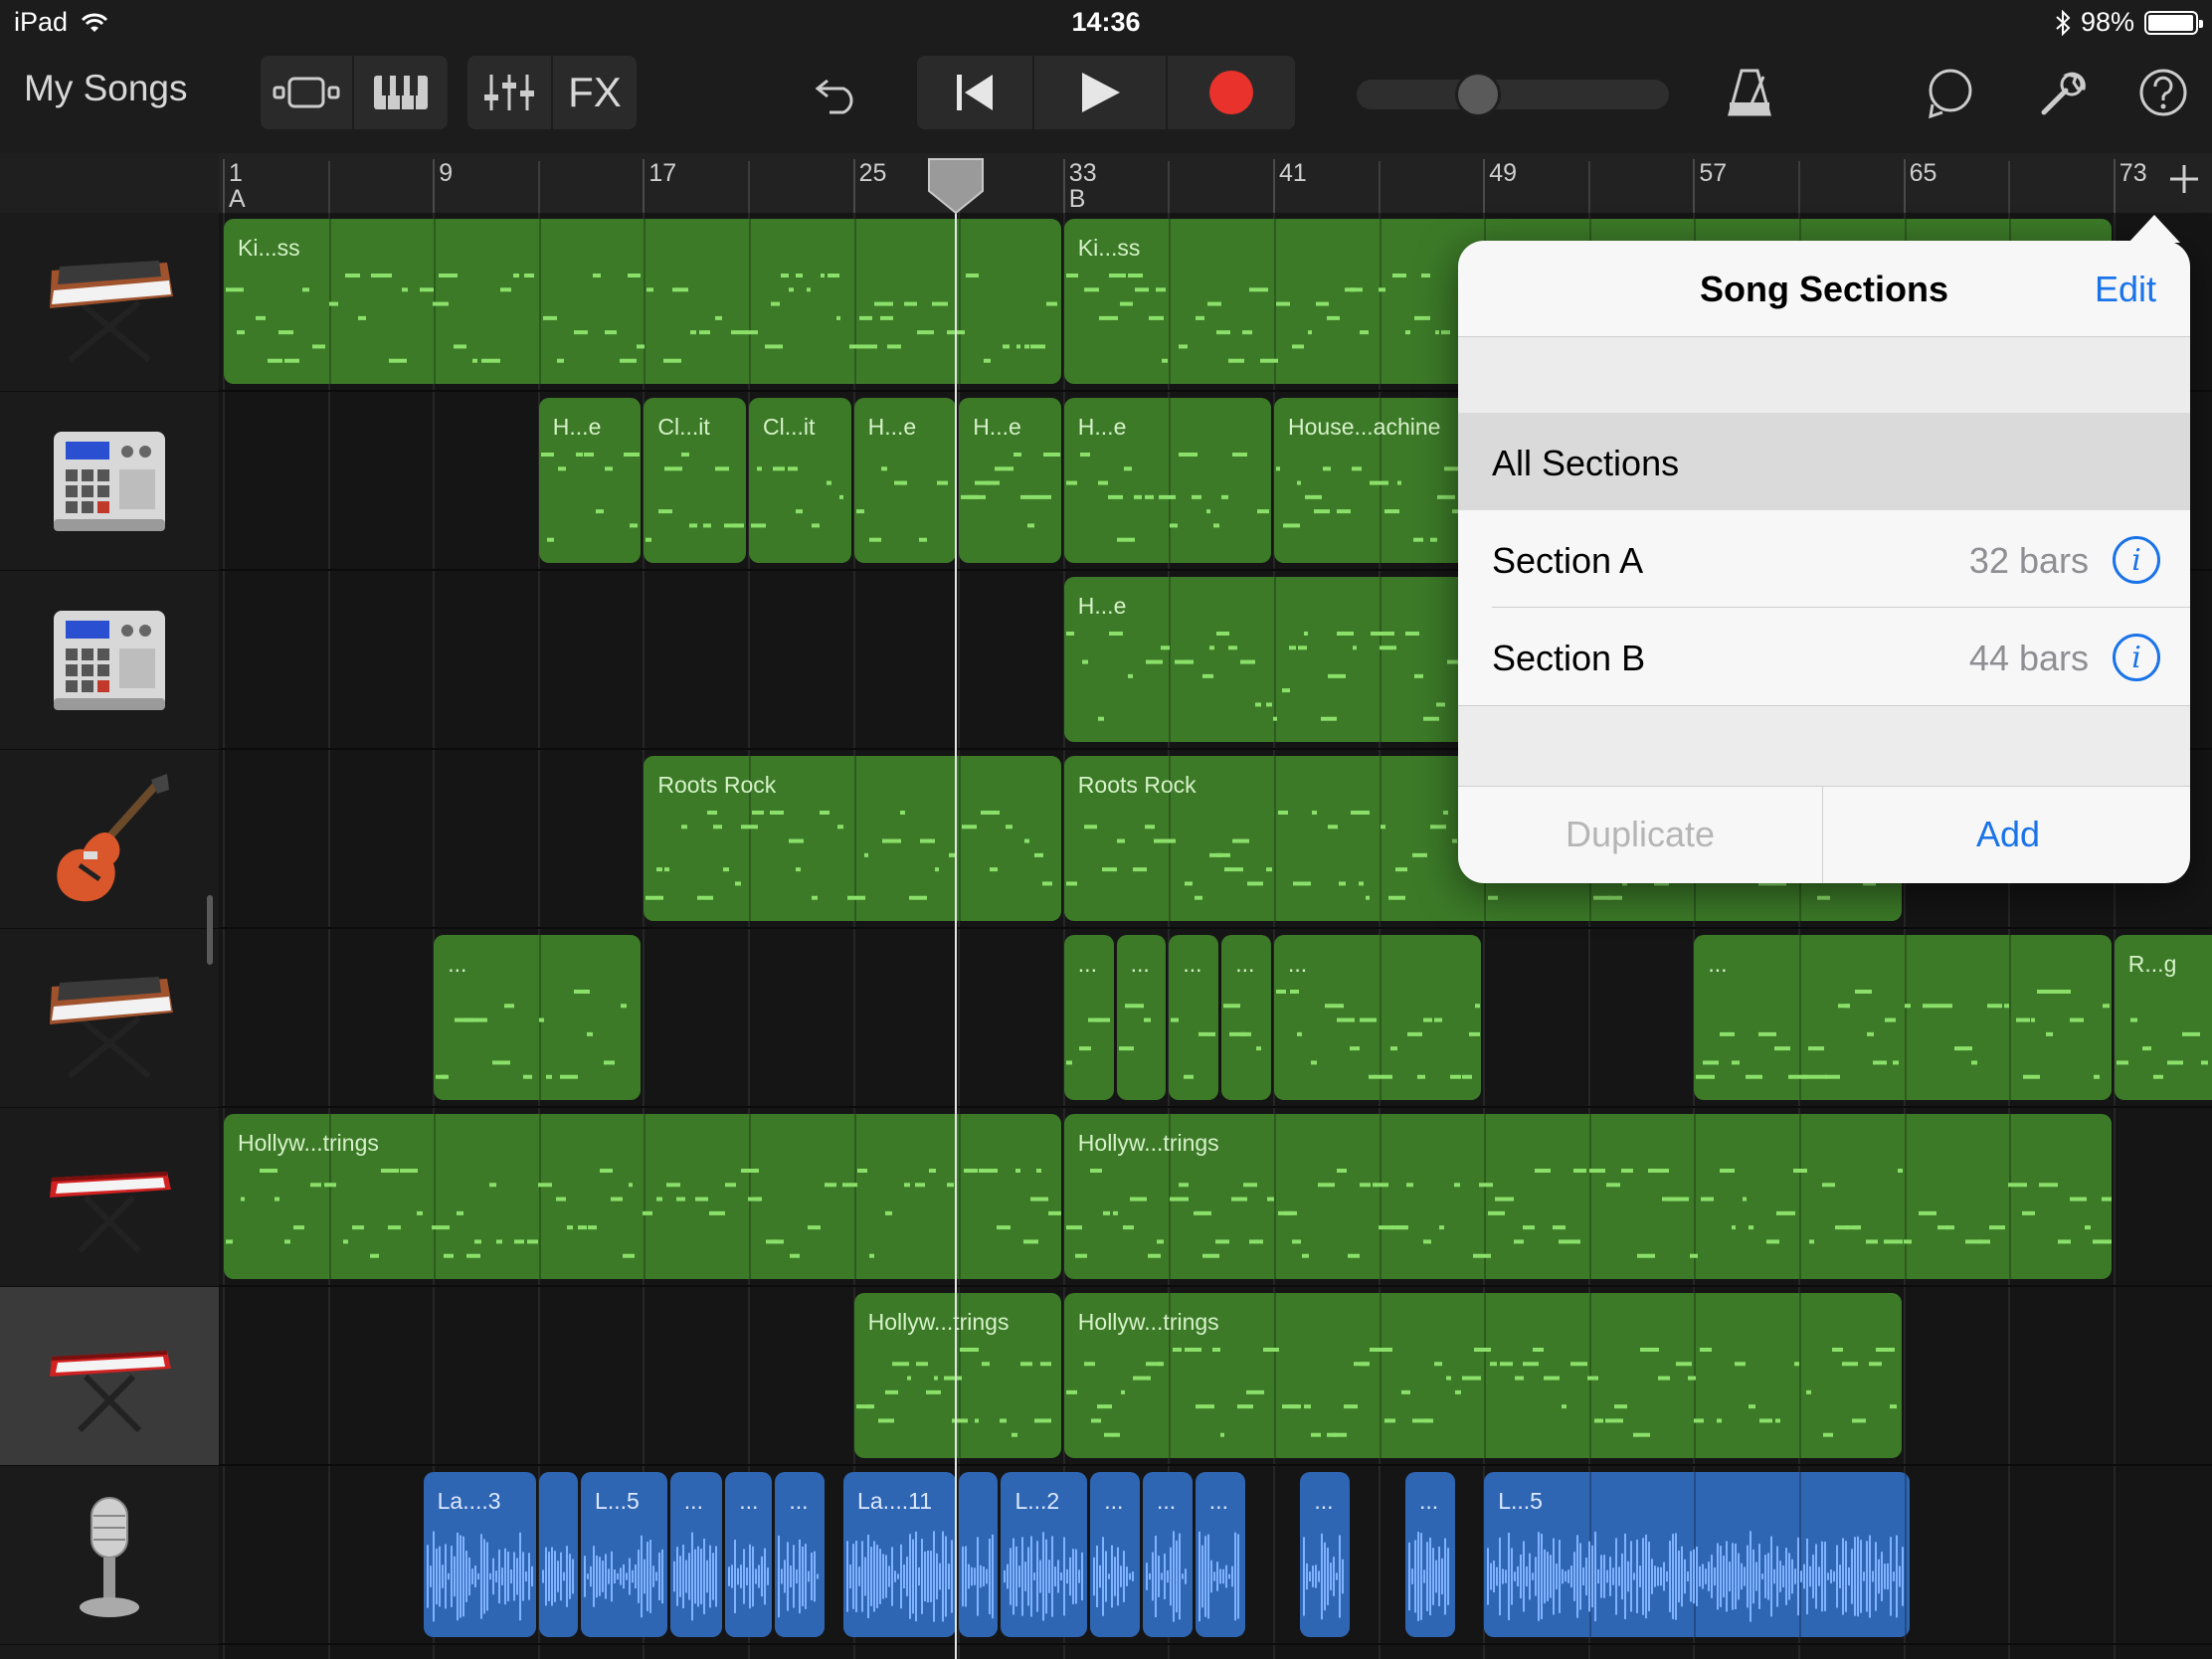 The height and width of the screenshot is (1659, 2212). I want to click on playhead-handle, so click(956, 185).